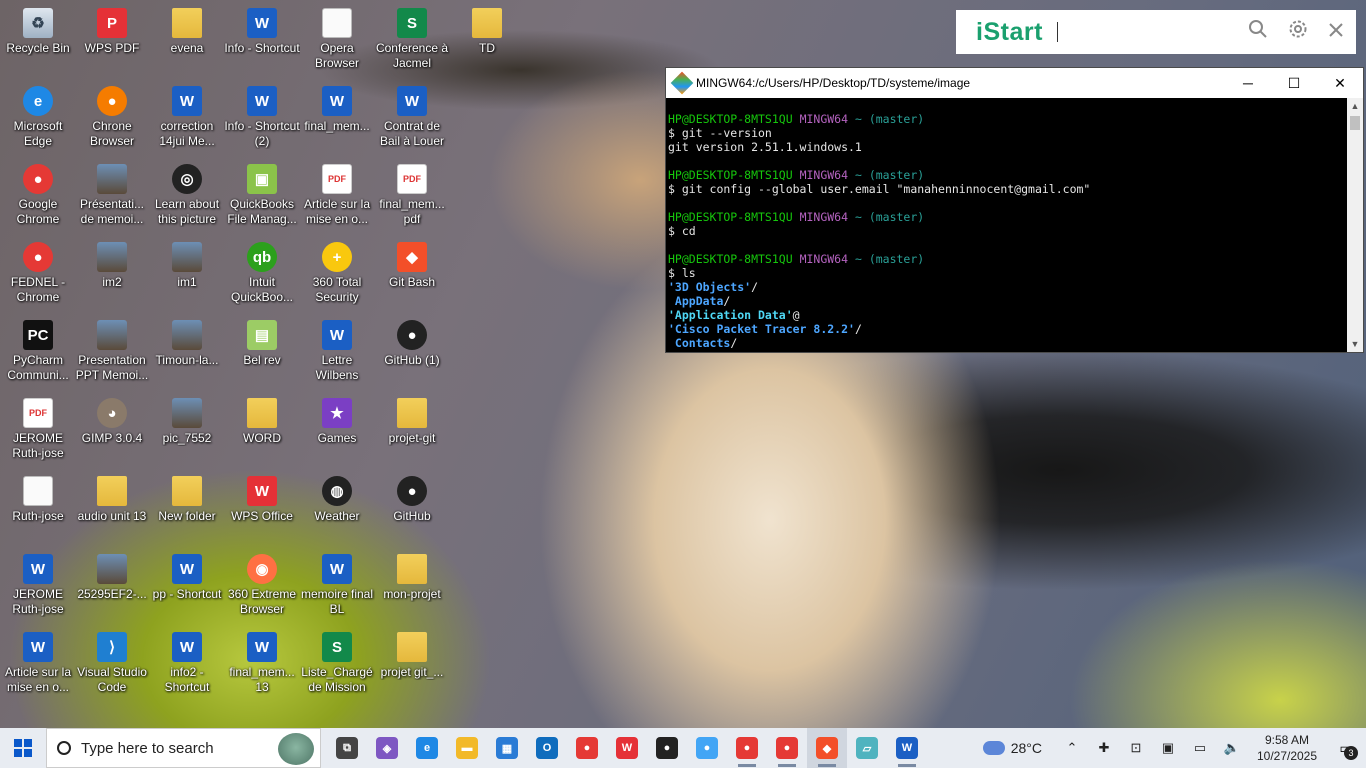 This screenshot has height=768, width=1366. What do you see at coordinates (1072, 748) in the screenshot?
I see `chevron-up-icon: ⌃` at bounding box center [1072, 748].